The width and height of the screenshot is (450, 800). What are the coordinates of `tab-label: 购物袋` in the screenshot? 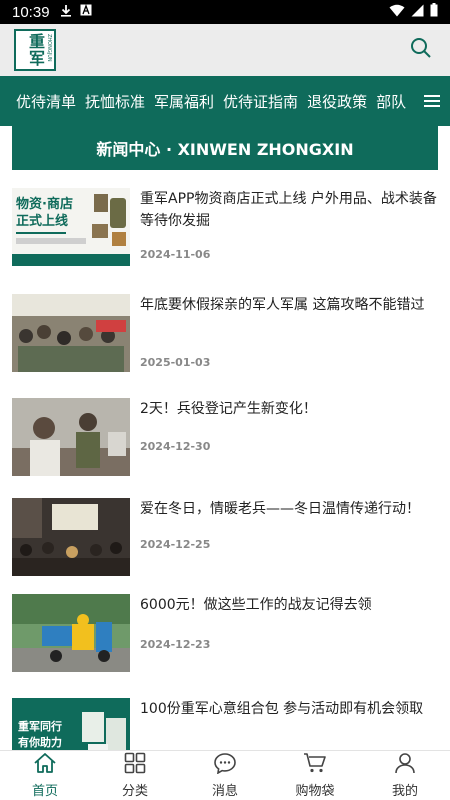 It's located at (315, 791).